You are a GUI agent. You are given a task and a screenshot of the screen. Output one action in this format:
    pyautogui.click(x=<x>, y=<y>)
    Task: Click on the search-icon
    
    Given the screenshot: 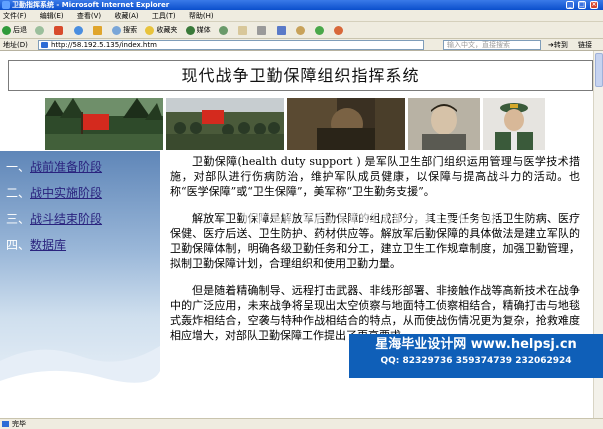 What is the action you would take?
    pyautogui.click(x=117, y=30)
    